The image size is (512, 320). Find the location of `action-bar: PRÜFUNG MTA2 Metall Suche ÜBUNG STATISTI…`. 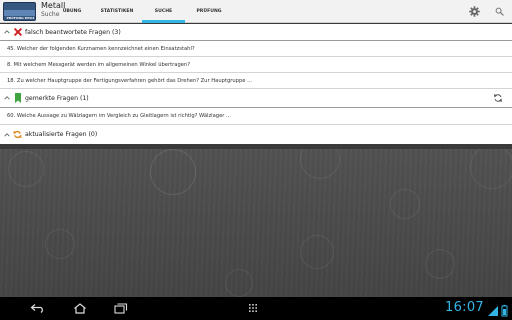

action-bar: PRÜFUNG MTA2 Metall Suche ÜBUNG STATISTI… is located at coordinates (256, 11).